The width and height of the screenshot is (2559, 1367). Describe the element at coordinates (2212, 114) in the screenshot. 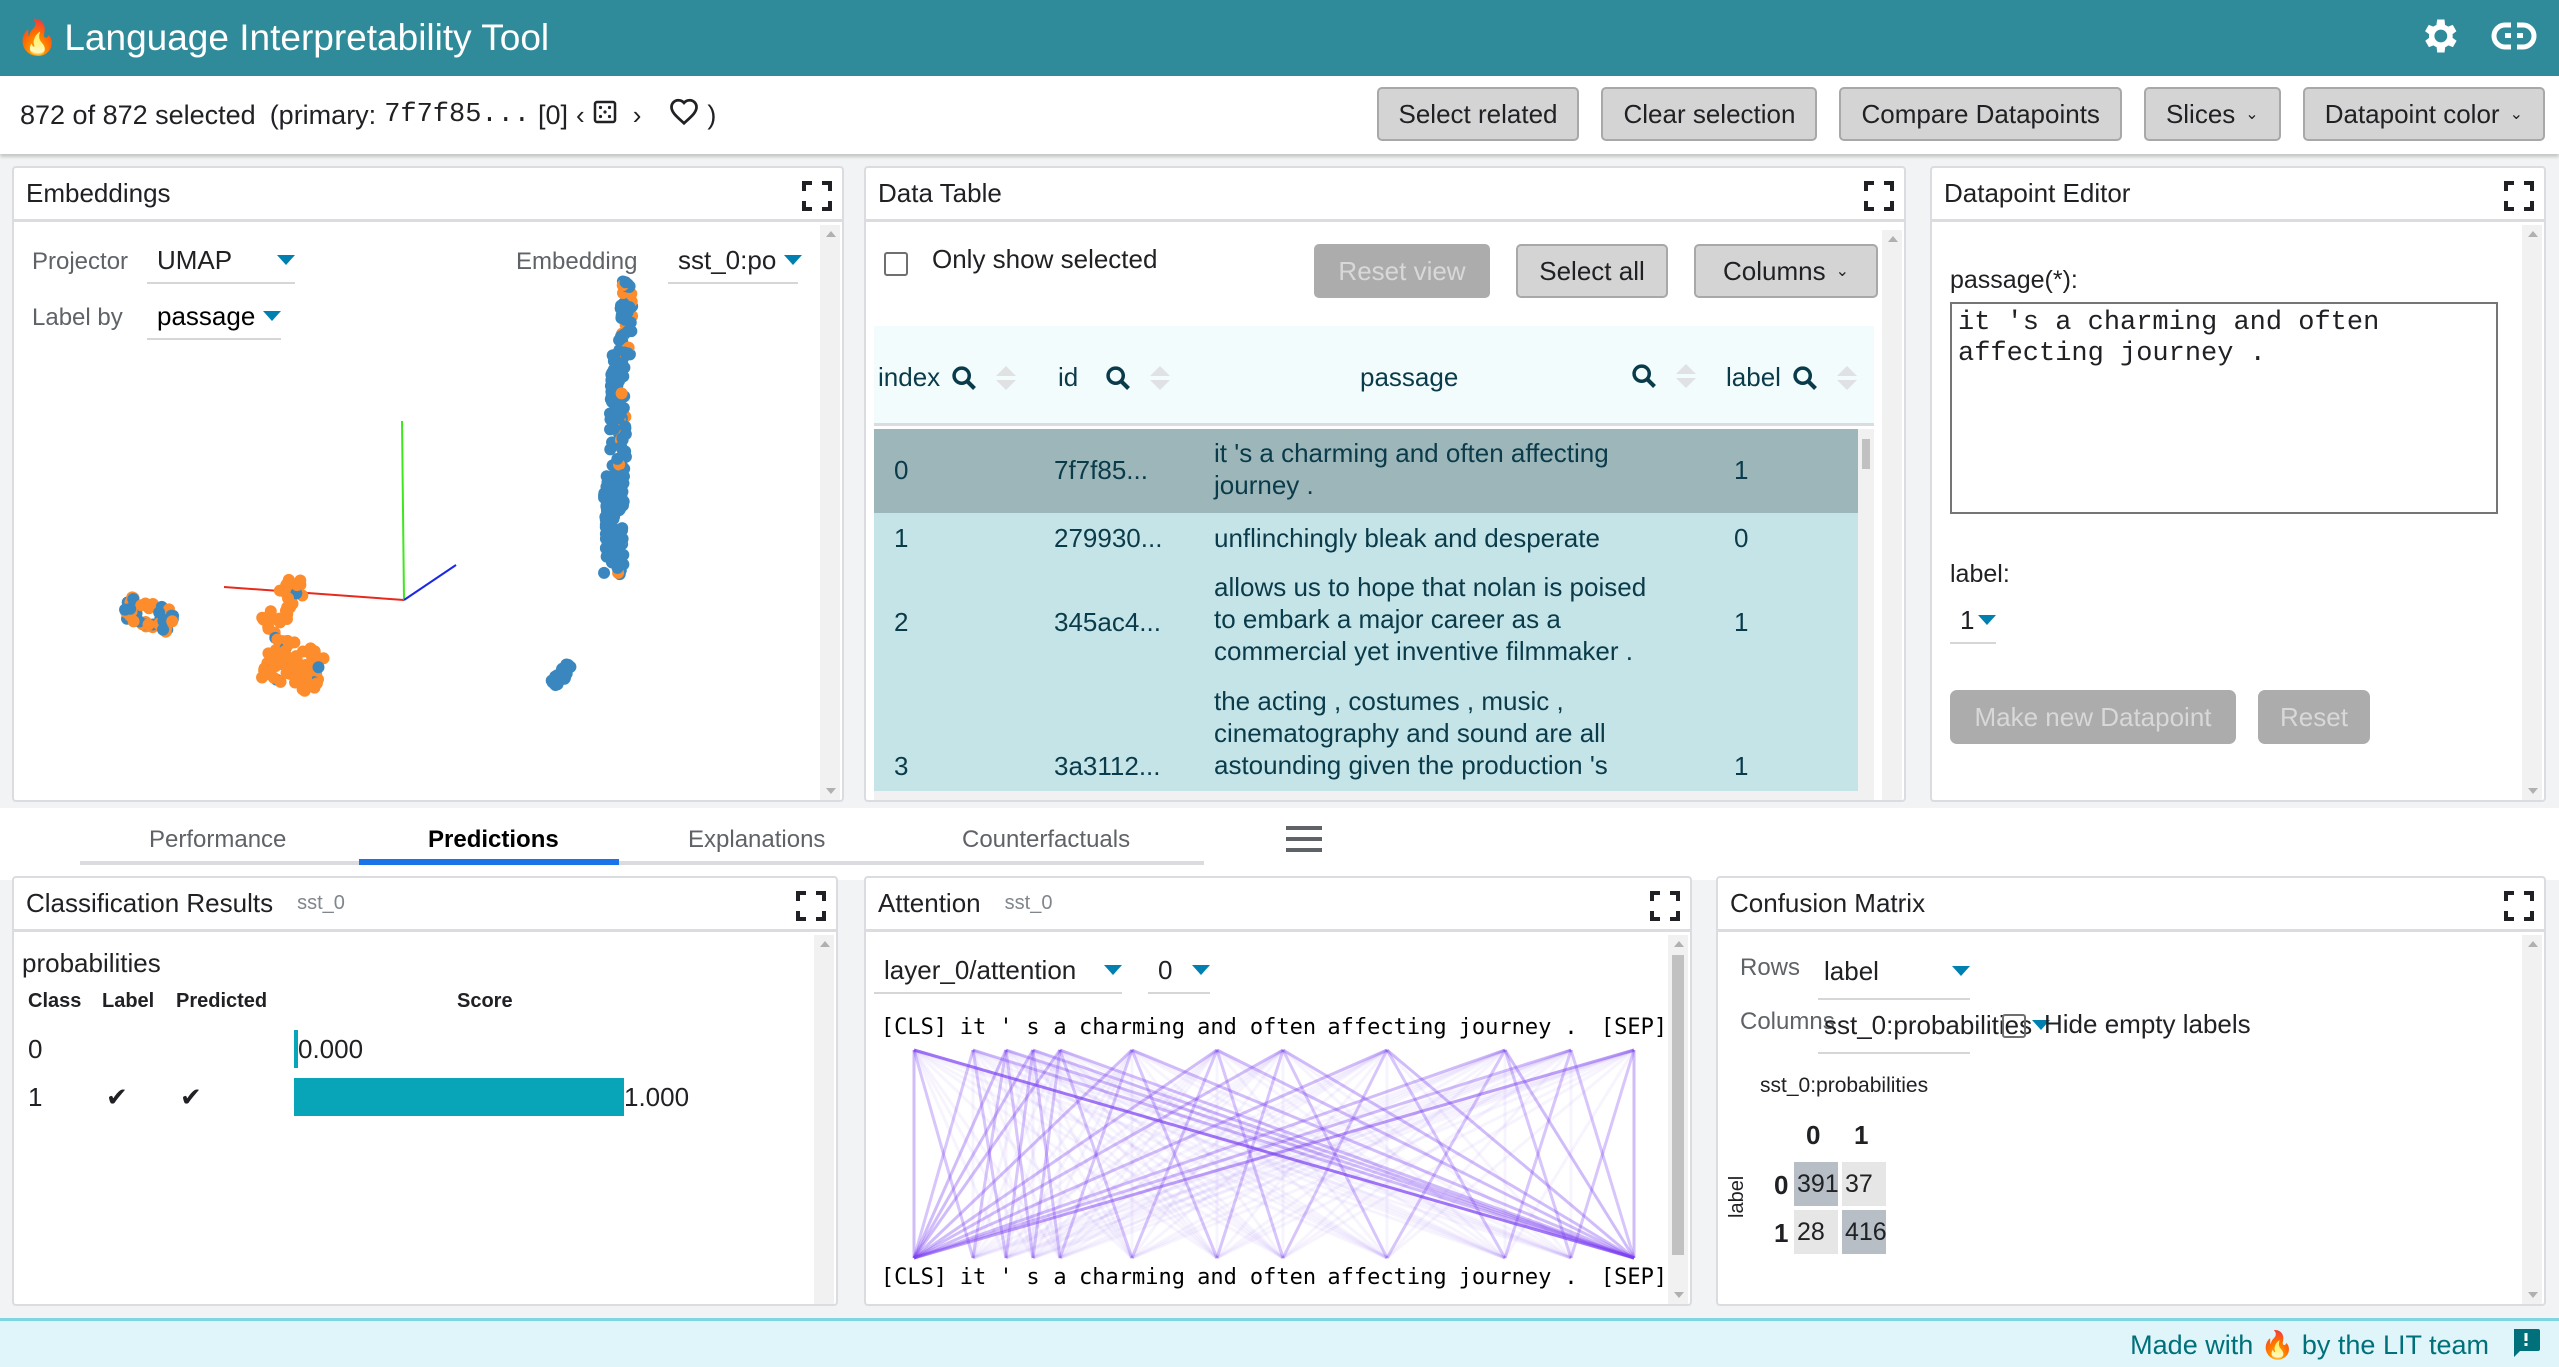

I see `slices-button: Slices ⌄` at that location.